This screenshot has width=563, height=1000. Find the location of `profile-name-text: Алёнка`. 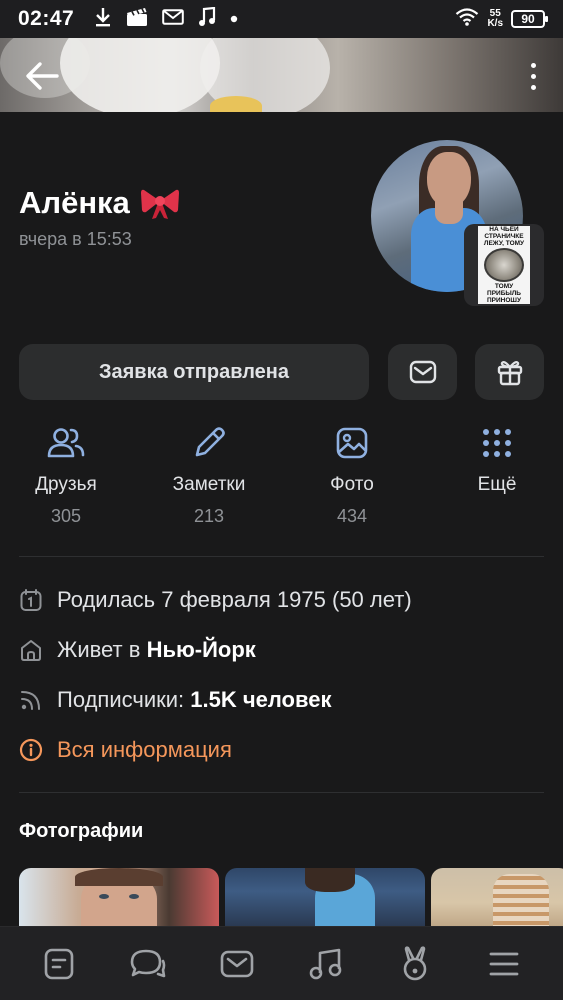

profile-name-text: Алёнка is located at coordinates (74, 202).